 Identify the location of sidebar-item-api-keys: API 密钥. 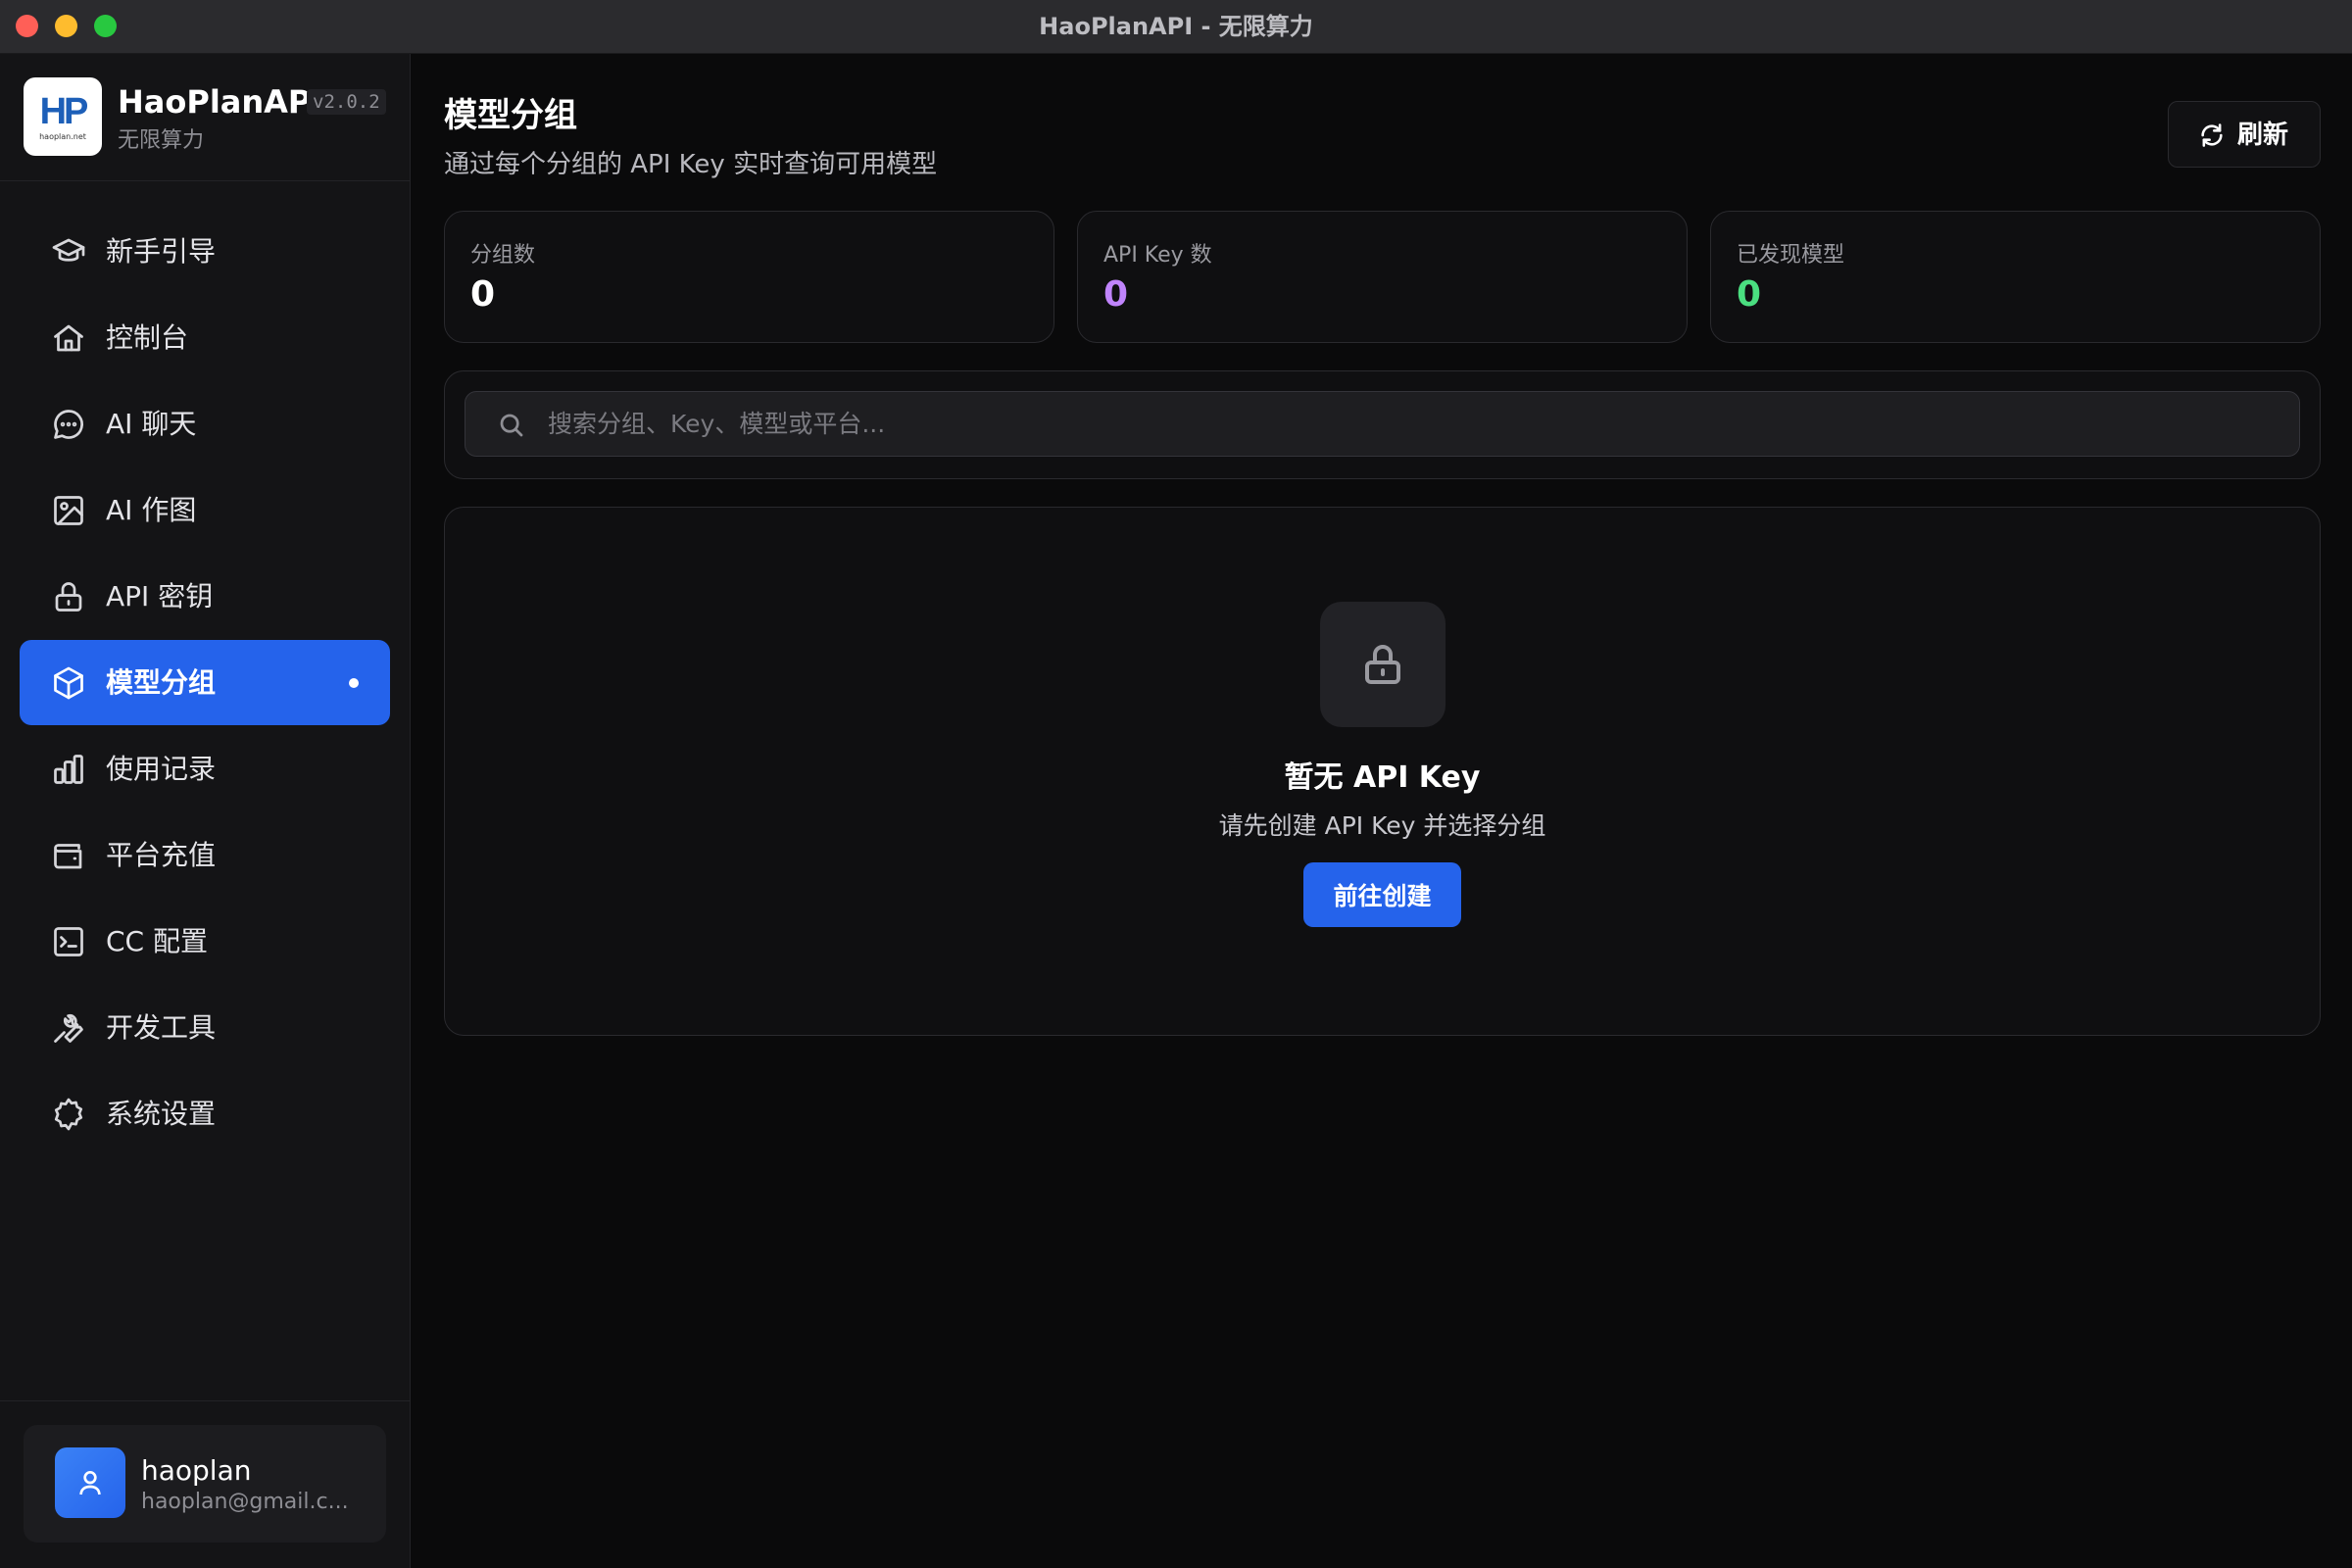
(205, 596).